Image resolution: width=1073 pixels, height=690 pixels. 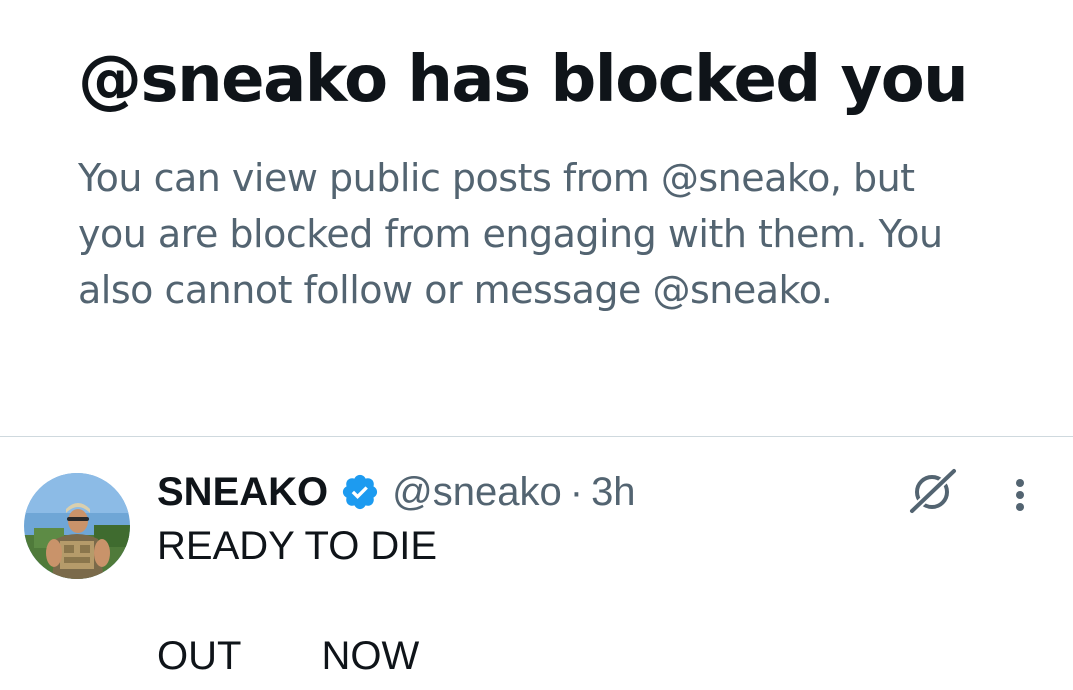 What do you see at coordinates (288, 656) in the screenshot?
I see `post-text-line-2: OUT NOW` at bounding box center [288, 656].